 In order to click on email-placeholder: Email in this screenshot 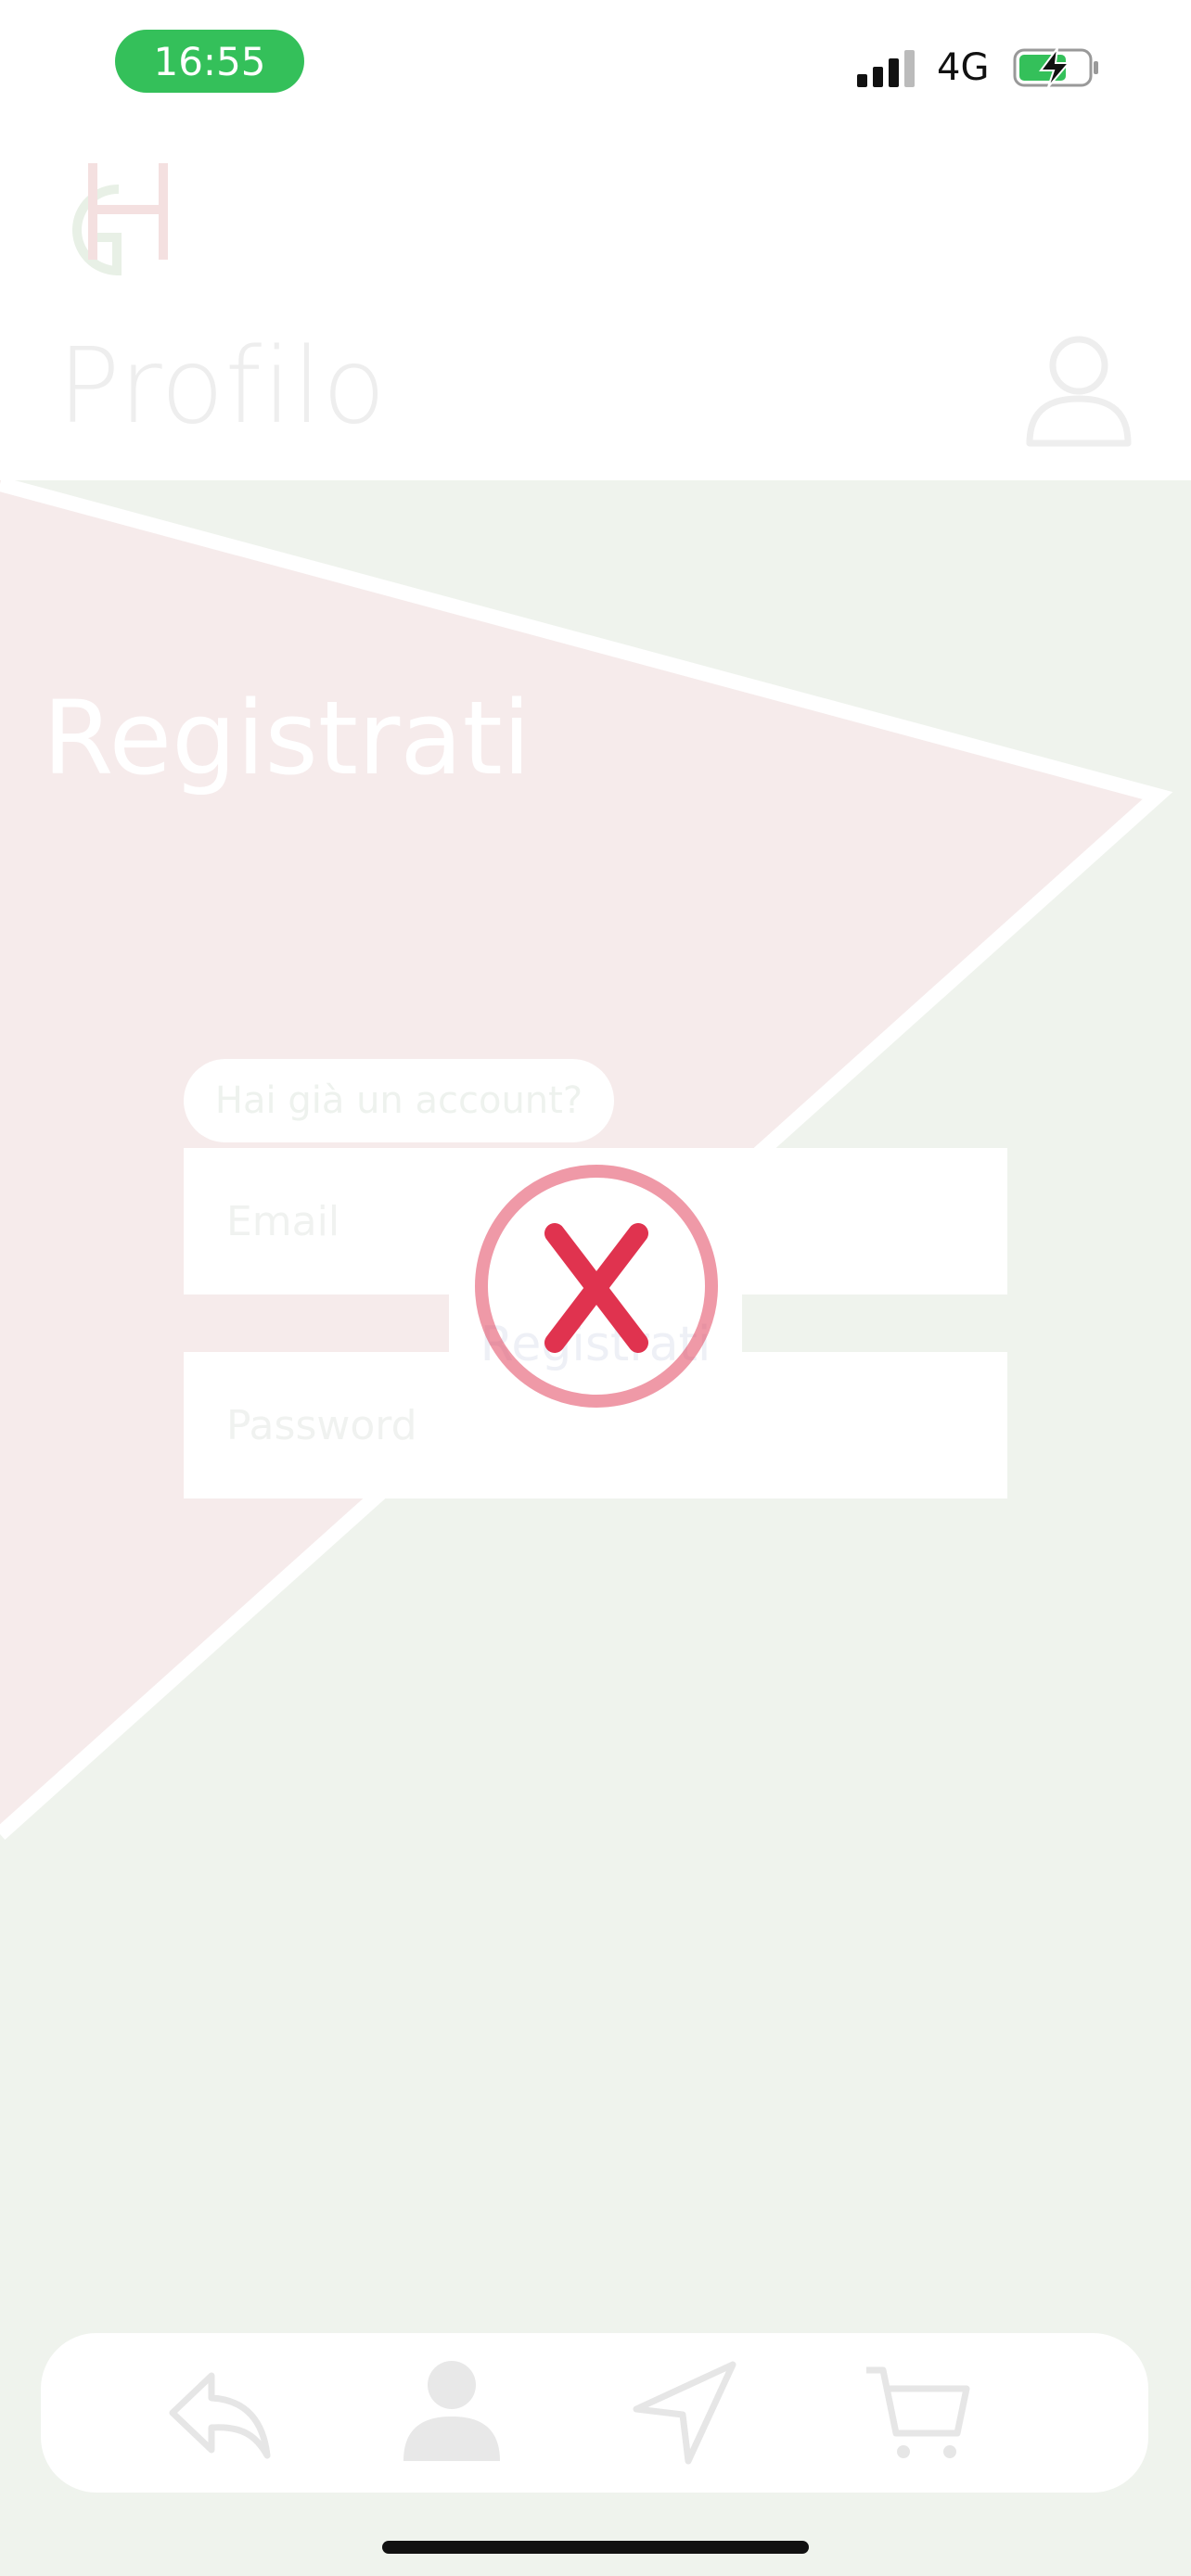, I will do `click(283, 1221)`.